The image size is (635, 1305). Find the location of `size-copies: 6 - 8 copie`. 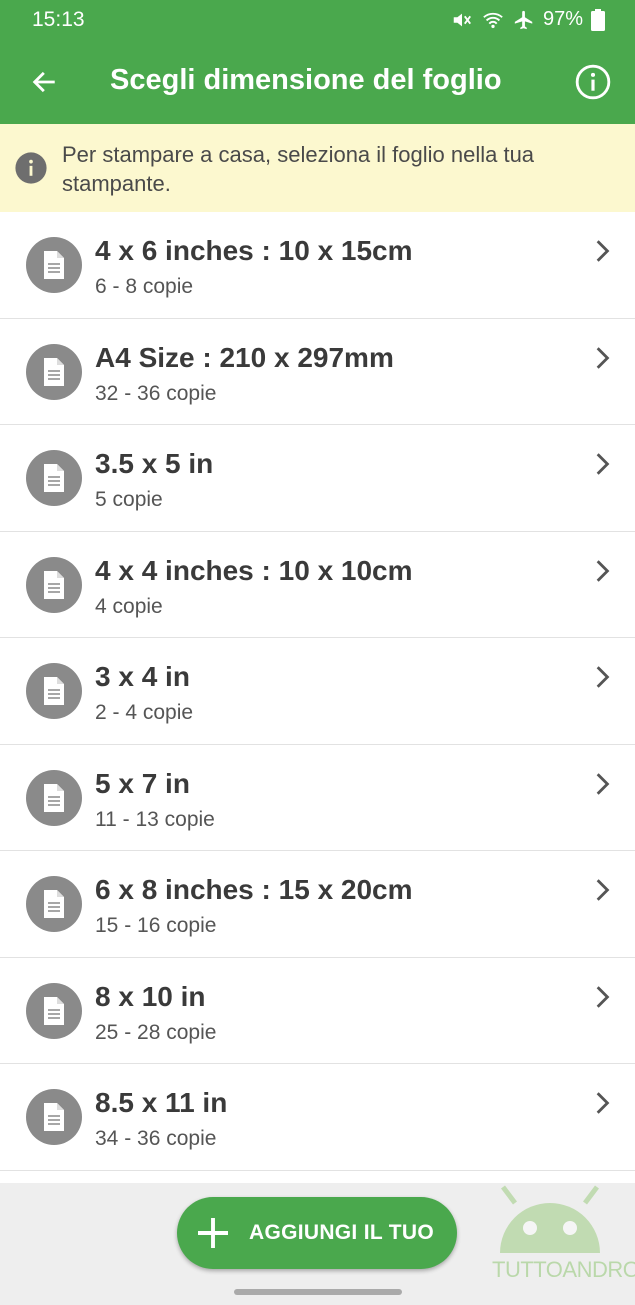

size-copies: 6 - 8 copie is located at coordinates (144, 286).